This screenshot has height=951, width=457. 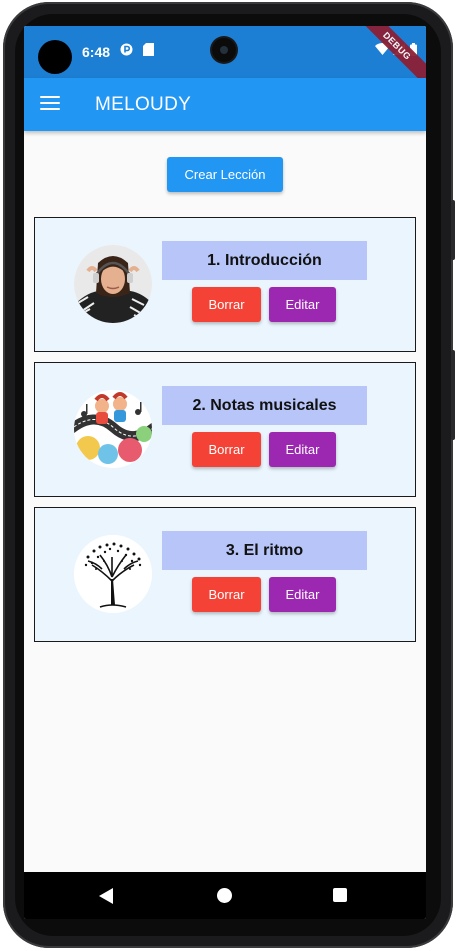 I want to click on lesson-title: 1. Introducción, so click(x=264, y=260).